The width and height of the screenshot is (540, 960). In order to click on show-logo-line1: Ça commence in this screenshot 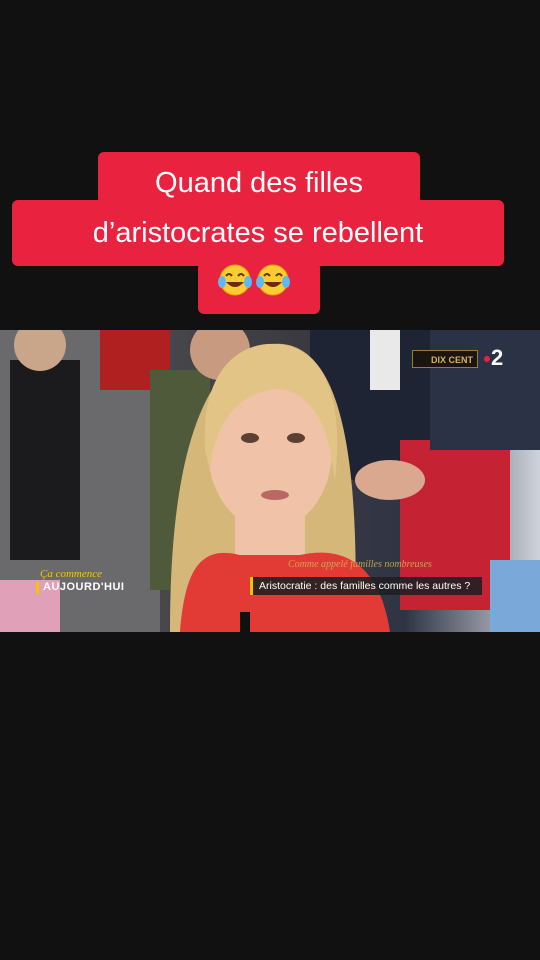, I will do `click(71, 574)`.